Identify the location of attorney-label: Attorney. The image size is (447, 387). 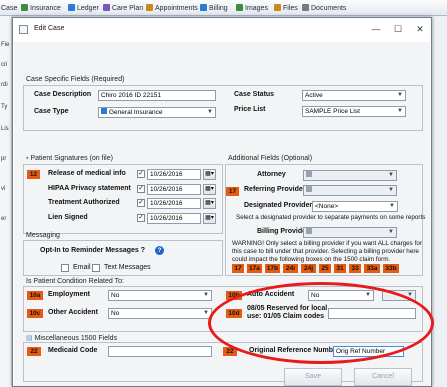
(271, 174).